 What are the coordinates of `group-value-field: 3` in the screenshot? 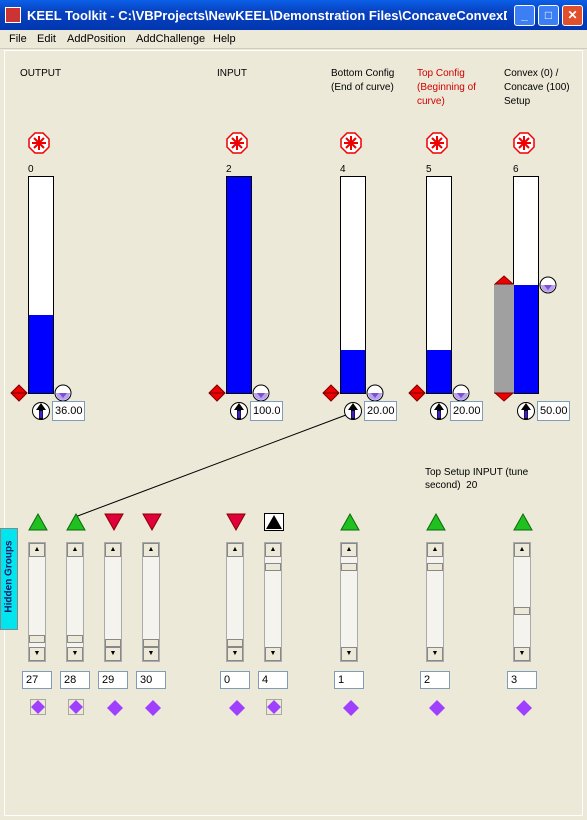 It's located at (522, 680).